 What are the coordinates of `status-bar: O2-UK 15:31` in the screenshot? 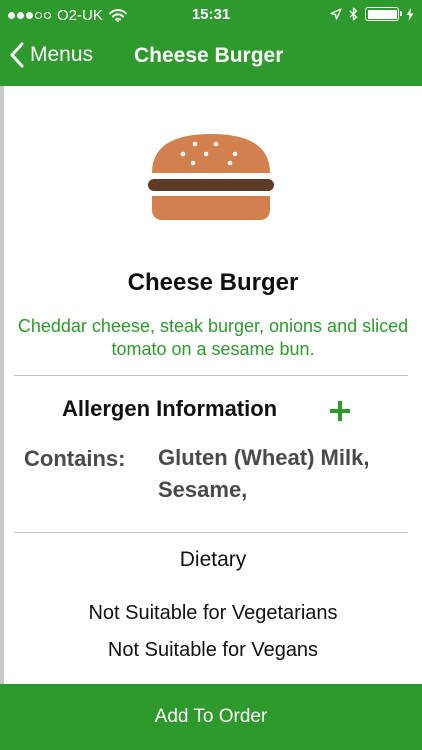 It's located at (211, 15).